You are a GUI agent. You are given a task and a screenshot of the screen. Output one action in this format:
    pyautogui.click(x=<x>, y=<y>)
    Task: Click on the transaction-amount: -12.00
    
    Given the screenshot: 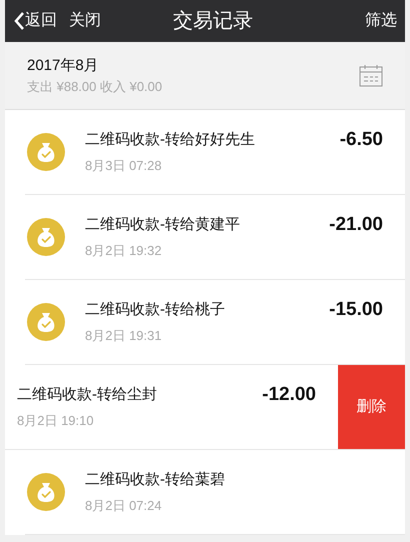 What is the action you would take?
    pyautogui.click(x=289, y=395)
    